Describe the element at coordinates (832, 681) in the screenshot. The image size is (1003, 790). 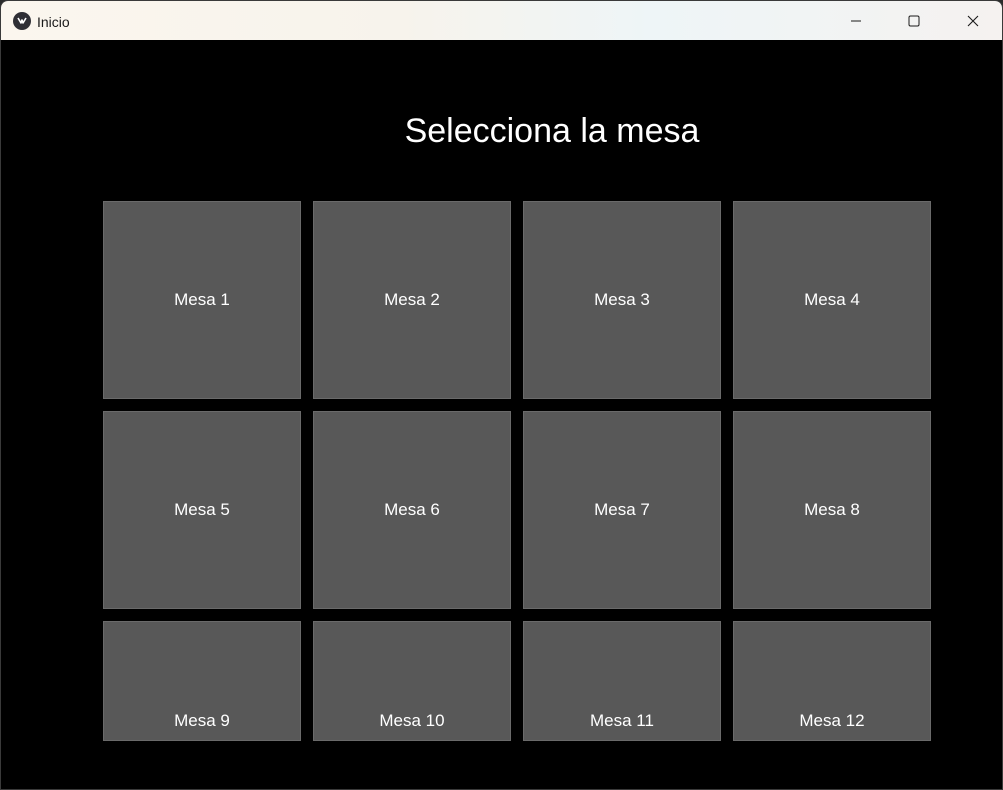
I see `table-button-12: Mesa 12` at that location.